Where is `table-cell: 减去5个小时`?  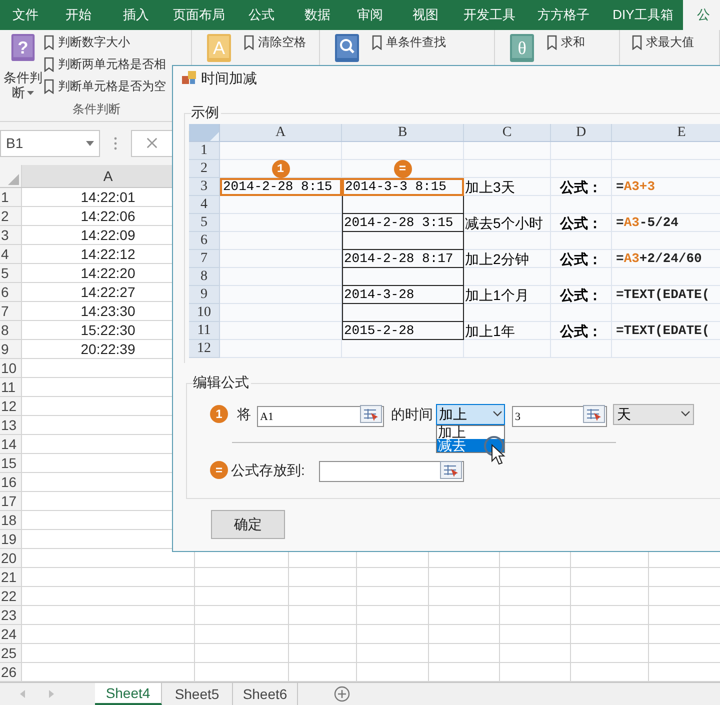 table-cell: 减去5个小时 is located at coordinates (507, 223).